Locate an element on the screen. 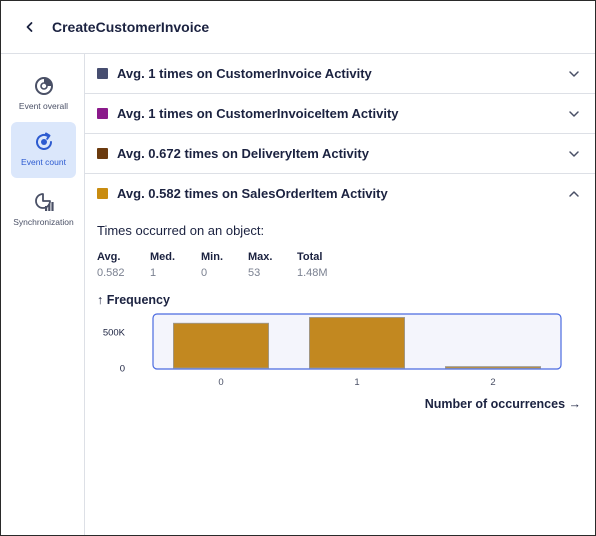  stat-value: 1 is located at coordinates (153, 273).